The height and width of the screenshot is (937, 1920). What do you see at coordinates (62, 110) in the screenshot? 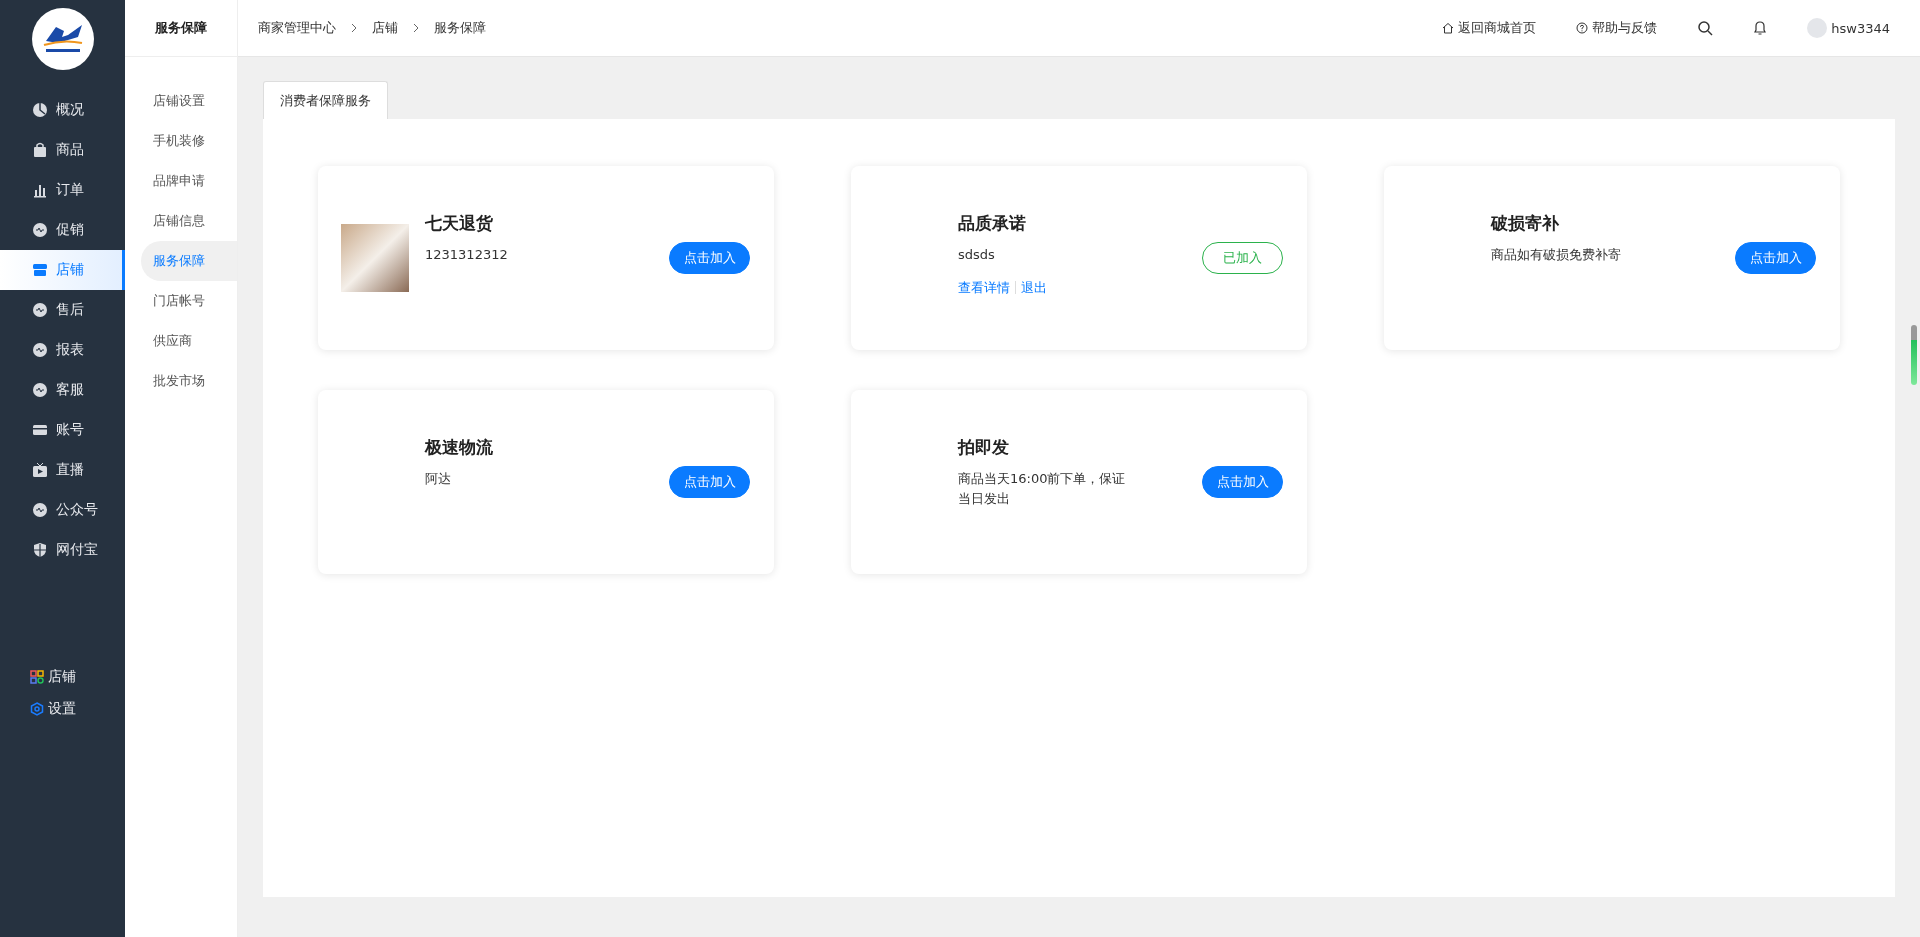
I see `sidebar-item: 概况` at bounding box center [62, 110].